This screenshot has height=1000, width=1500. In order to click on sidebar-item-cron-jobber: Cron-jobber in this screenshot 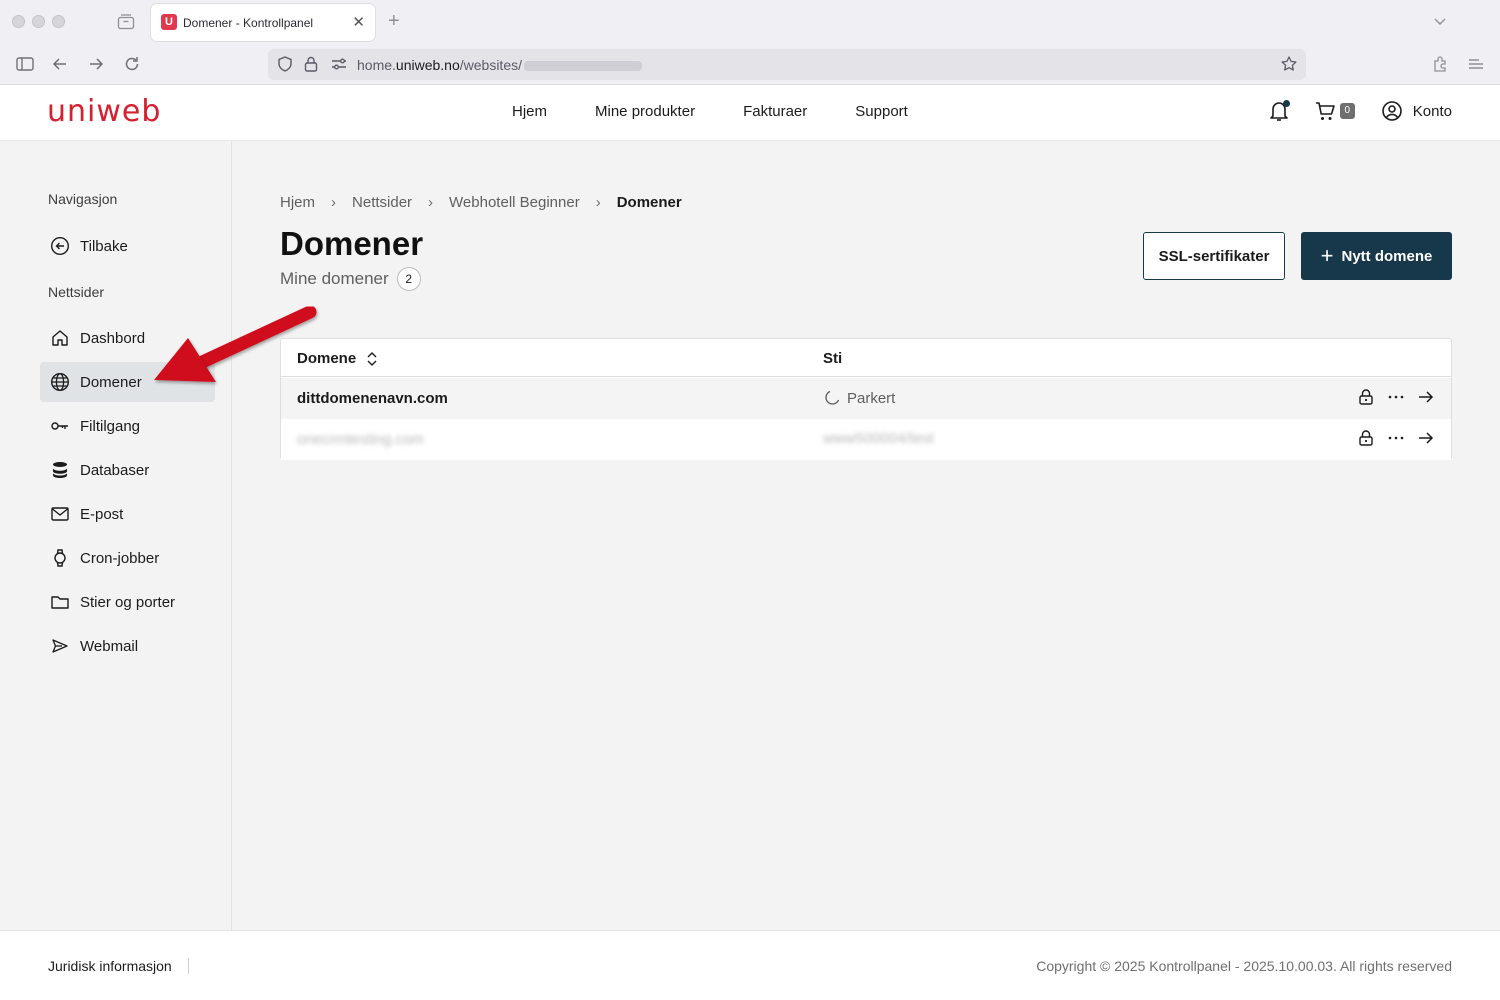, I will do `click(127, 558)`.